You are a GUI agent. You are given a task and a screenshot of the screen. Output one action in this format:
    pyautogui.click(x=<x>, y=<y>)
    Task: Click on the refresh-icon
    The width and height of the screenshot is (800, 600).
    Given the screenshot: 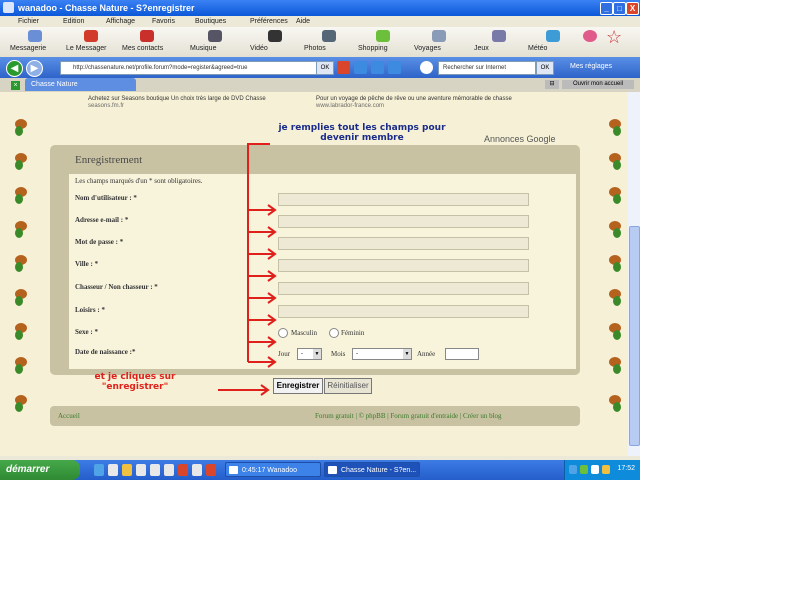 What is the action you would take?
    pyautogui.click(x=360, y=67)
    